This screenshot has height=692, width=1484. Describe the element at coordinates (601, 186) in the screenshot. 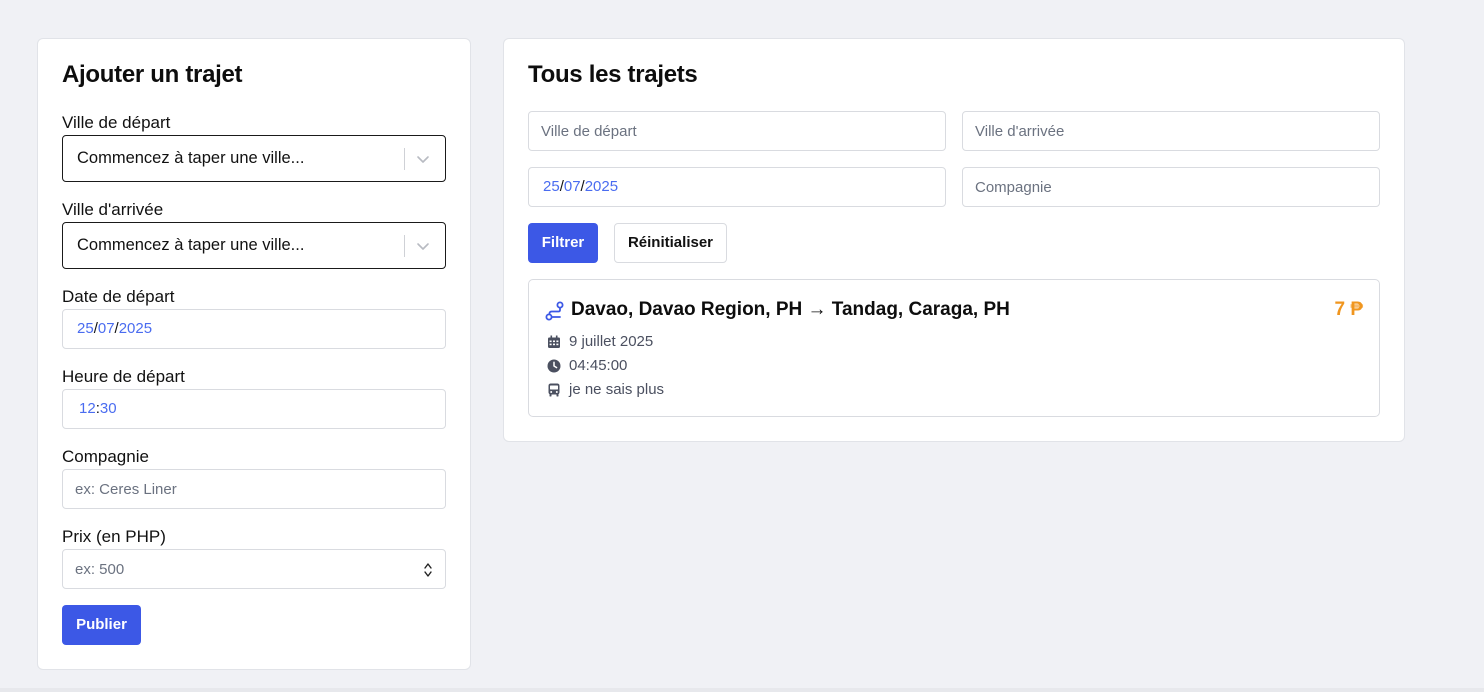

I see `filter-date-year: 2025` at that location.